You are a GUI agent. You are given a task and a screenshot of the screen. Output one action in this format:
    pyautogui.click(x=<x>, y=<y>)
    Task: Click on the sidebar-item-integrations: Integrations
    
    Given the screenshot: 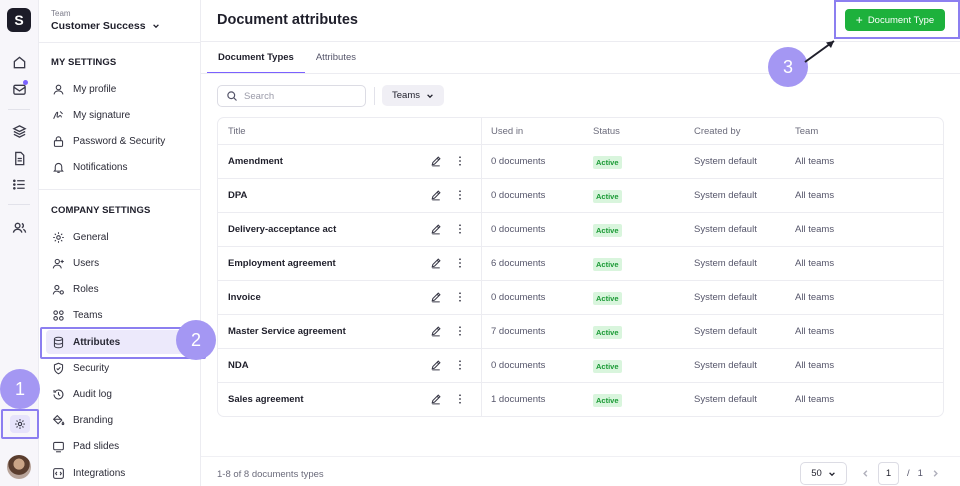 What is the action you would take?
    pyautogui.click(x=121, y=473)
    